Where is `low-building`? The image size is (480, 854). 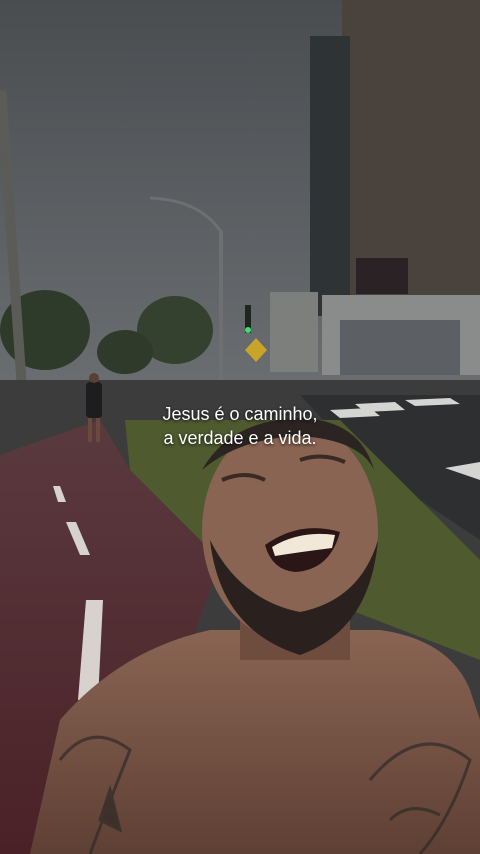
low-building is located at coordinates (294, 332).